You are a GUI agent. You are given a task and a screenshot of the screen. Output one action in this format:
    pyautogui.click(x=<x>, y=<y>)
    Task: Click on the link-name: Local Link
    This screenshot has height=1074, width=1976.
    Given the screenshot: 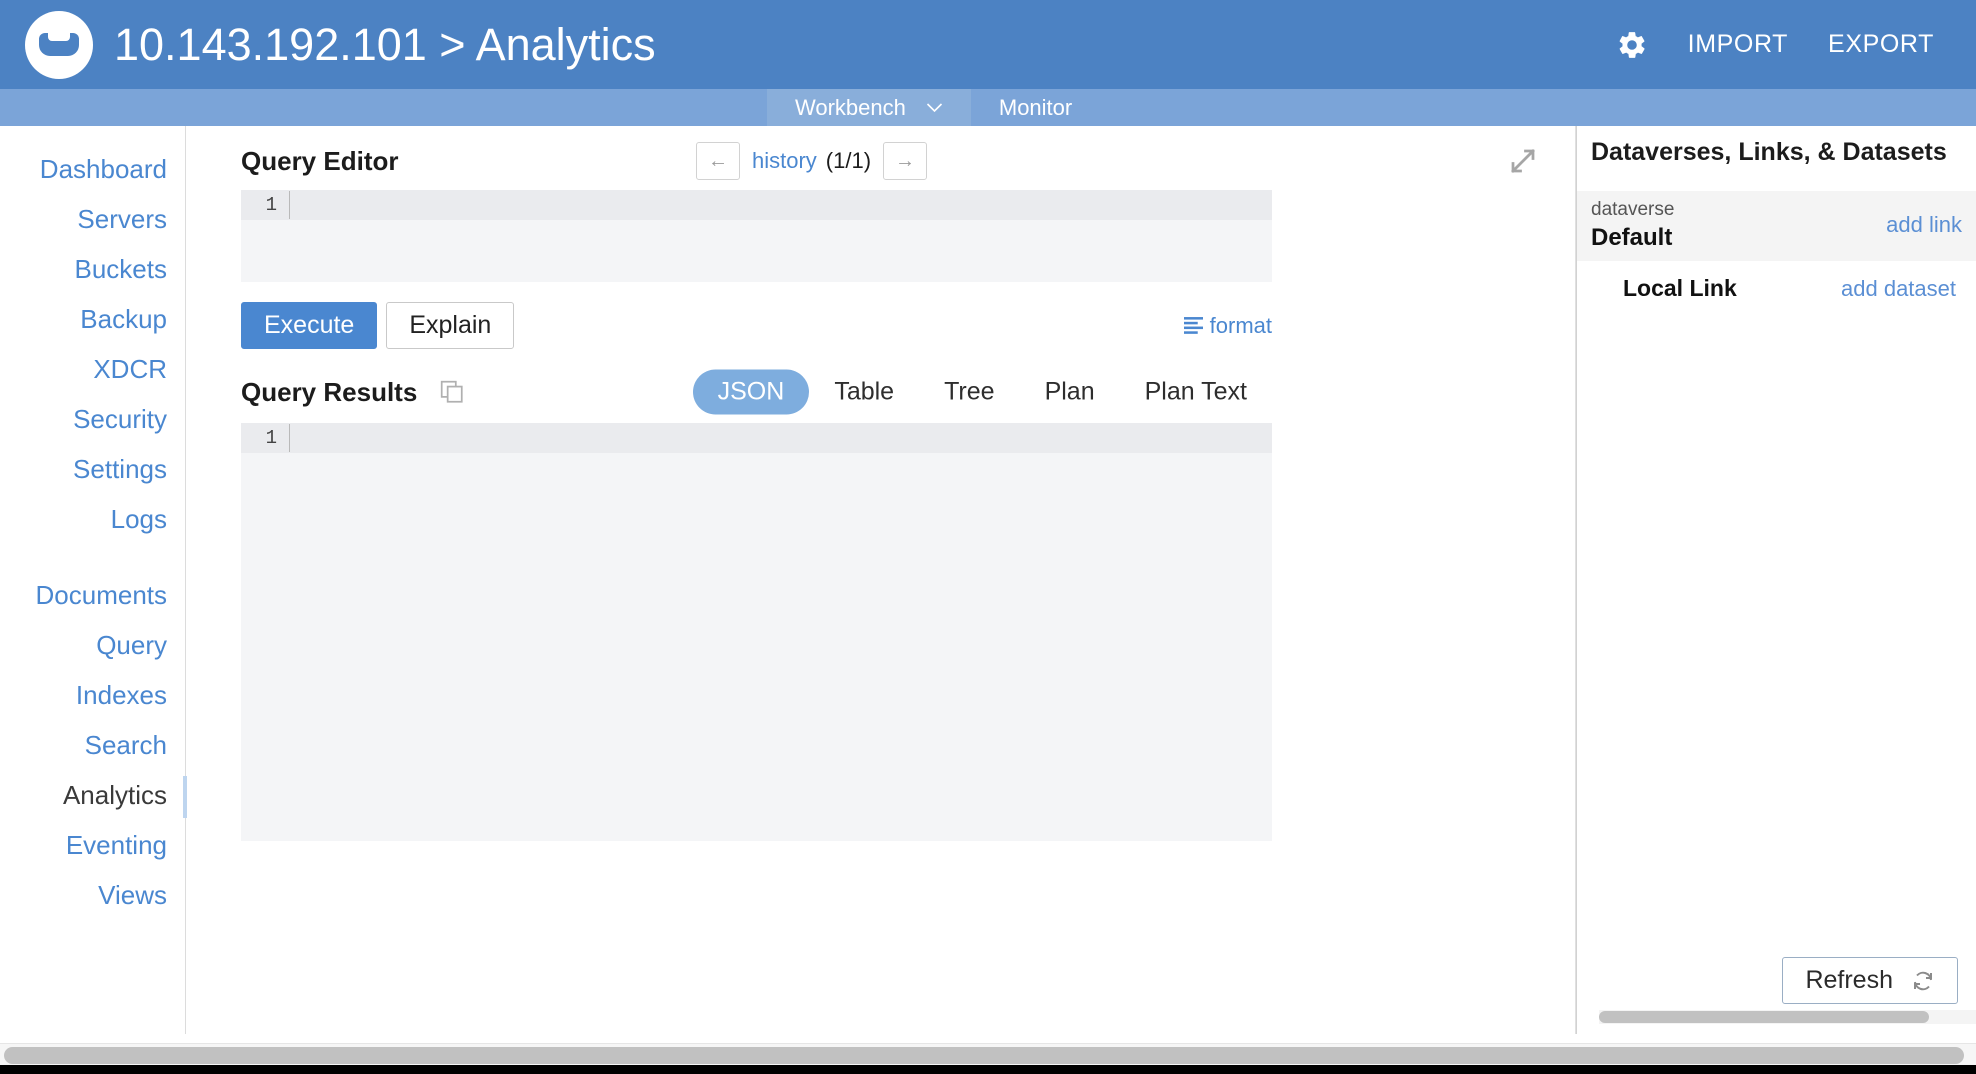 What is the action you would take?
    pyautogui.click(x=1680, y=288)
    